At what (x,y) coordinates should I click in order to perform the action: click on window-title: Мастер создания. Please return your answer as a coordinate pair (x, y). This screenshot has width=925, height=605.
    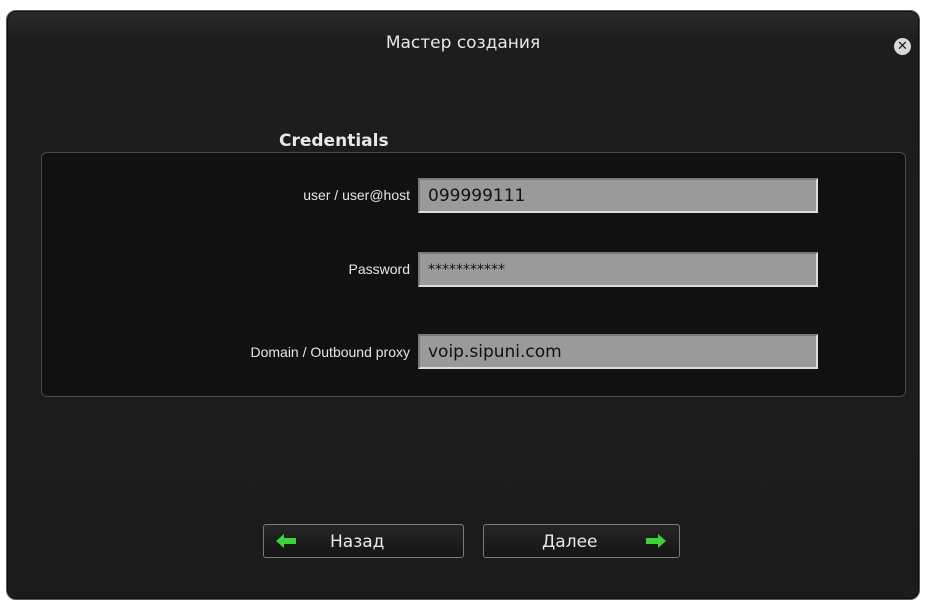
    Looking at the image, I should click on (463, 43).